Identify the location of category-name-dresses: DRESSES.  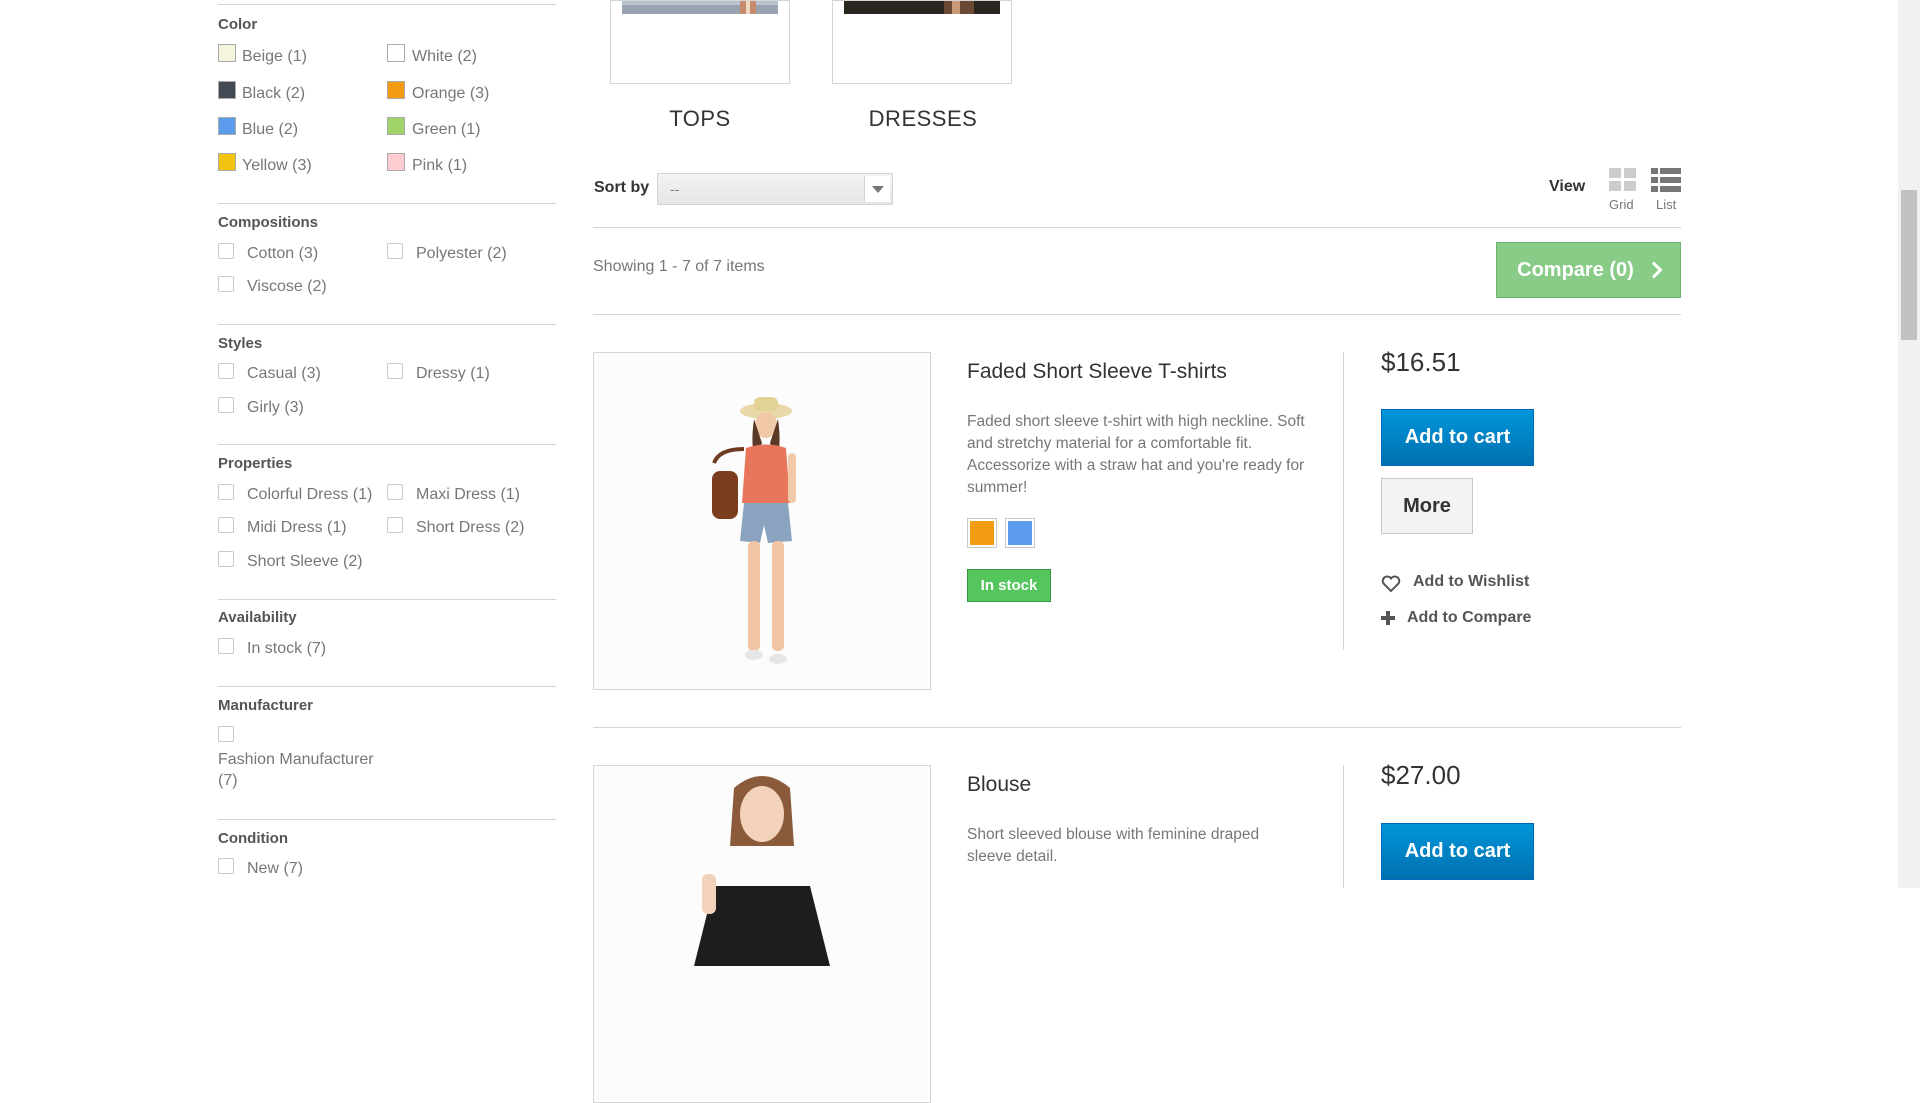
(923, 119).